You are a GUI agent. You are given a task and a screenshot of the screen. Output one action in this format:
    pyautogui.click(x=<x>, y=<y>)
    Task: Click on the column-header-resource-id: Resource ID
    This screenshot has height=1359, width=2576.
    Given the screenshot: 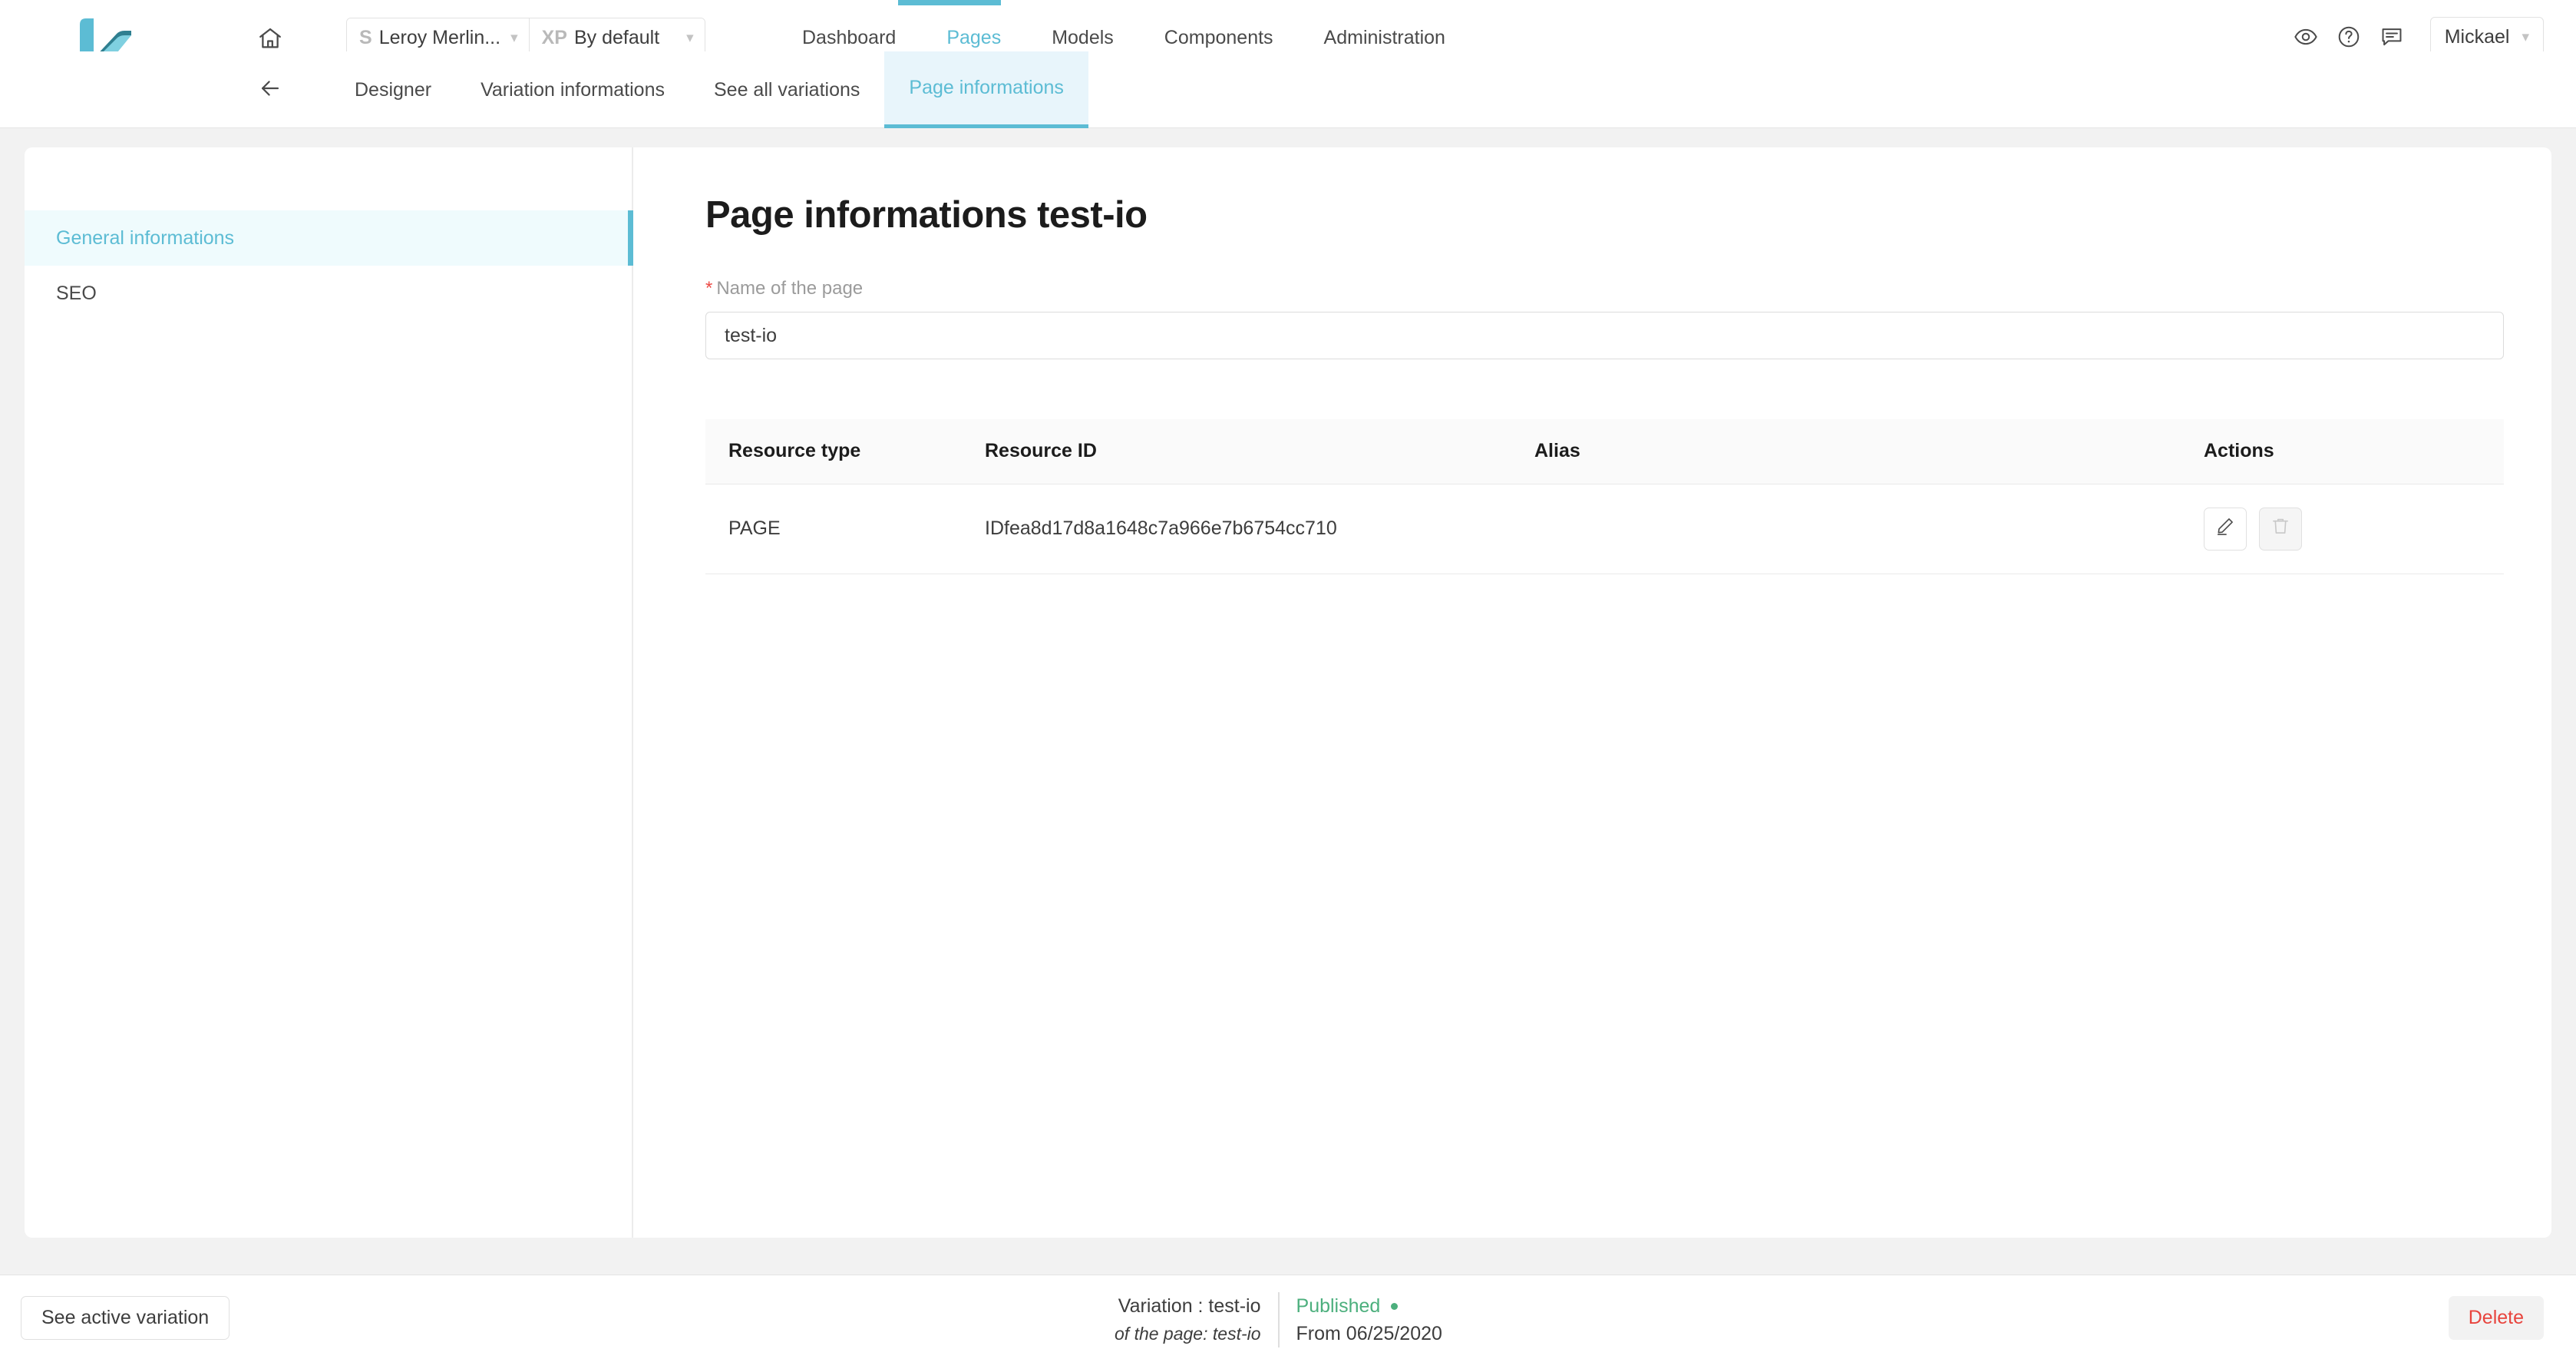 What is the action you would take?
    pyautogui.click(x=1259, y=451)
    